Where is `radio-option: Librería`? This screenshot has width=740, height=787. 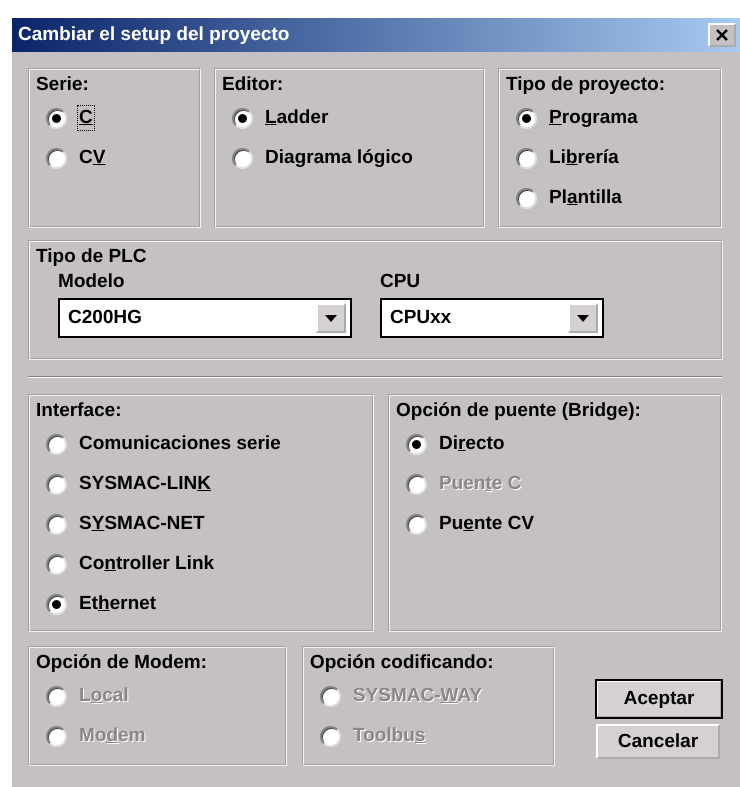
radio-option: Librería is located at coordinates (610, 158).